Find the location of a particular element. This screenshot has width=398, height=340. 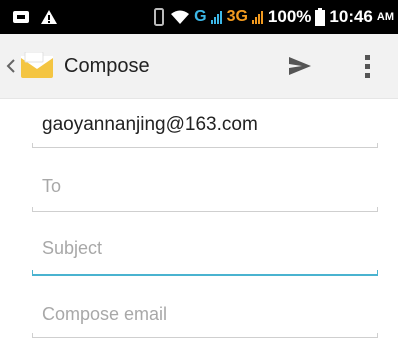

body-field: Compose email is located at coordinates (205, 316).